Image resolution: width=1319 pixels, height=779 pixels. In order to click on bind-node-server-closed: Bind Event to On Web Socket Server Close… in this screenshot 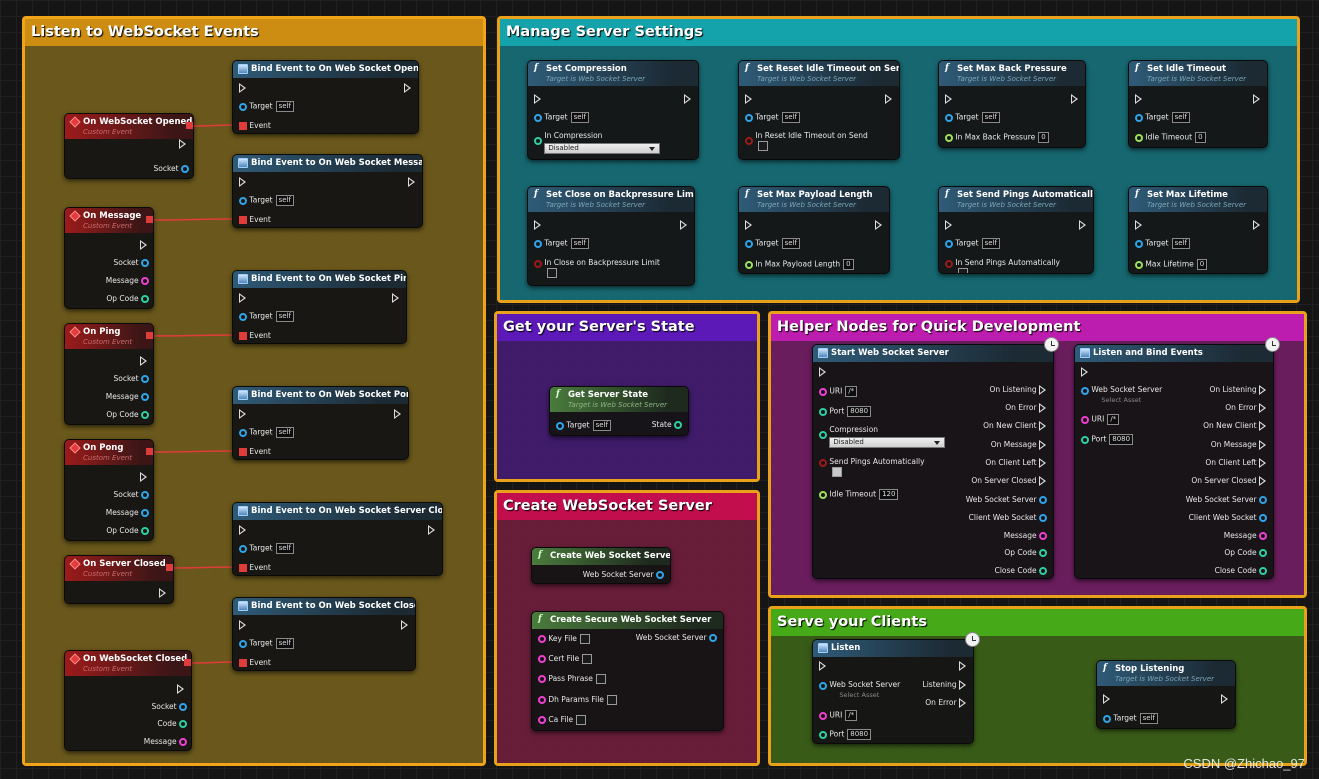, I will do `click(337, 539)`.